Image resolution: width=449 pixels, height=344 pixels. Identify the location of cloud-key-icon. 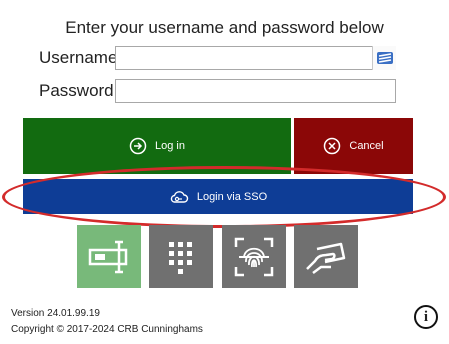
(179, 196).